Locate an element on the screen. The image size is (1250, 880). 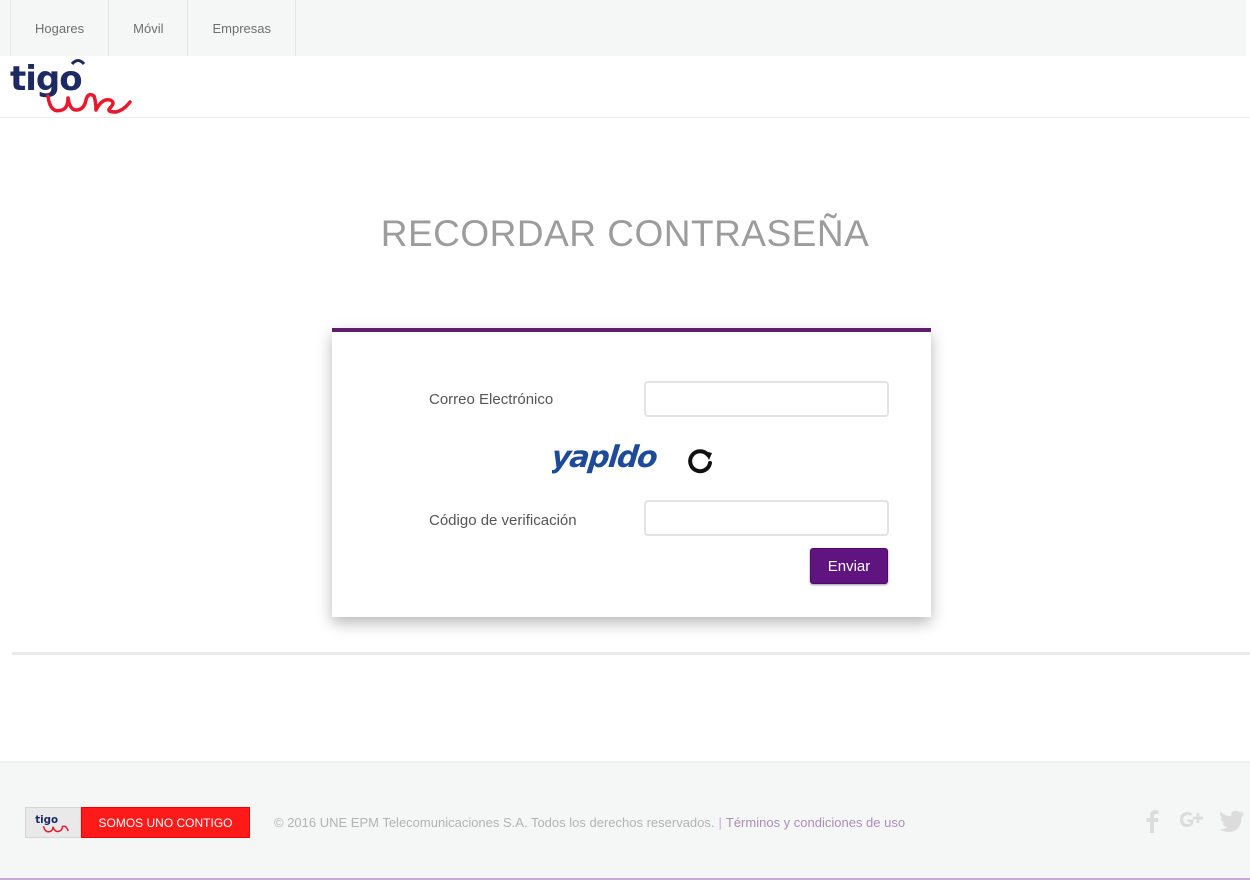
segment-tabs: Hogares Móvil Empresas is located at coordinates (153, 28).